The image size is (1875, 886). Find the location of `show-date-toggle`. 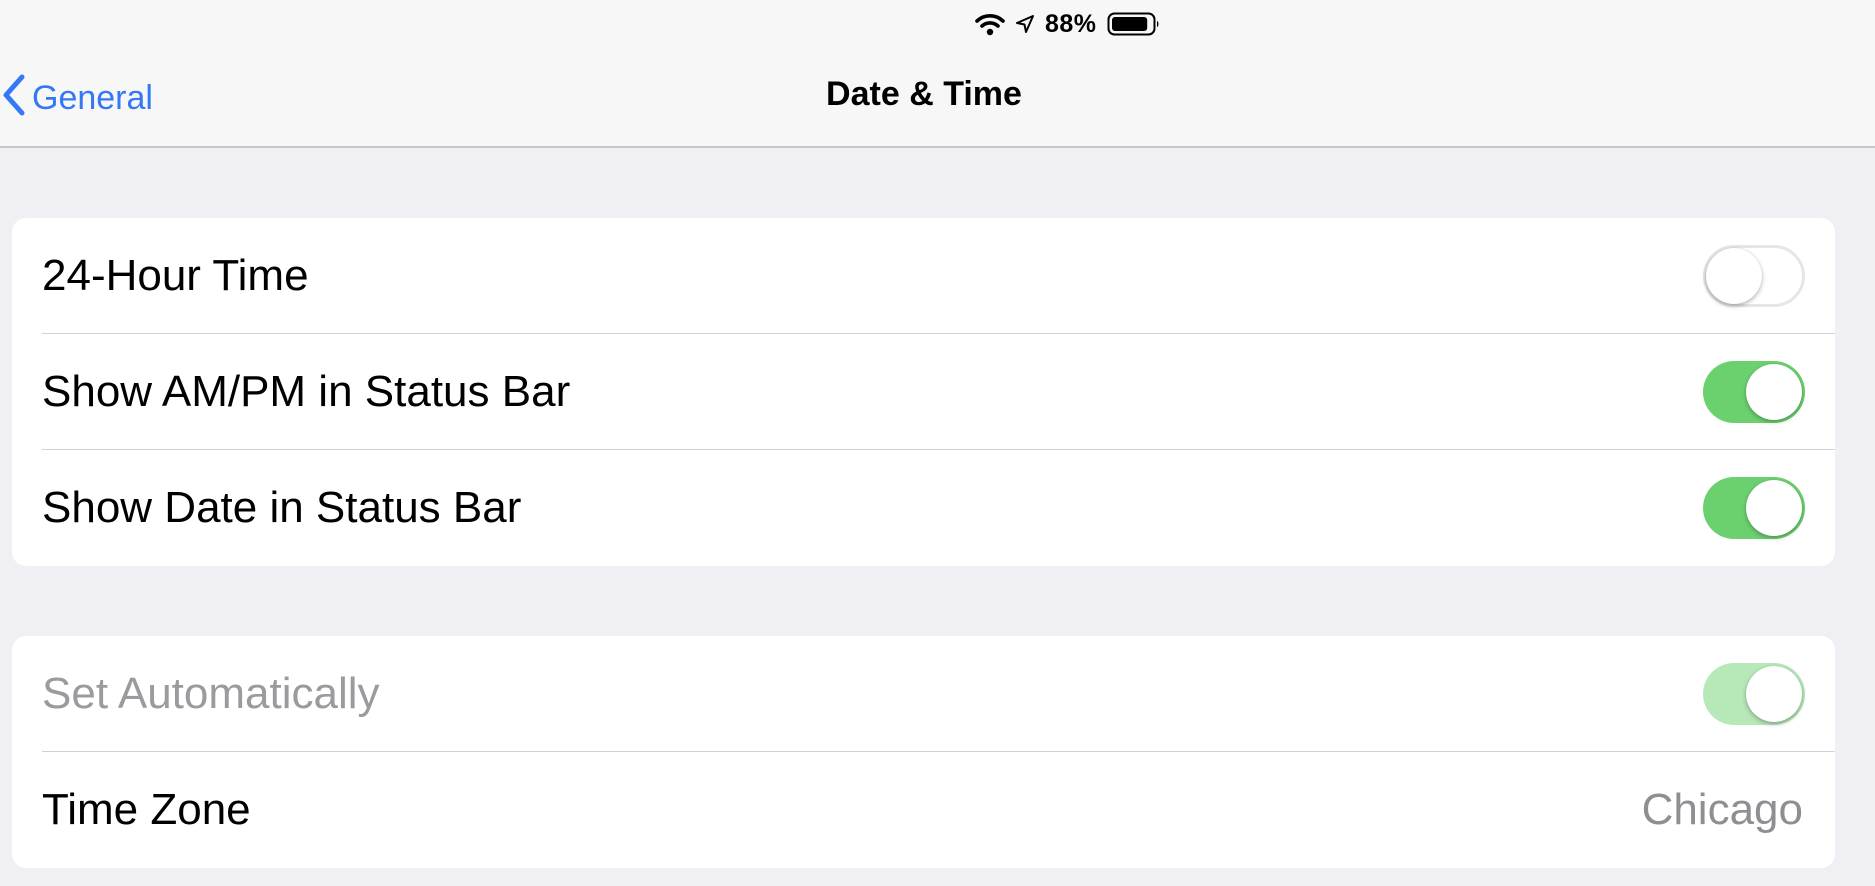

show-date-toggle is located at coordinates (1754, 508).